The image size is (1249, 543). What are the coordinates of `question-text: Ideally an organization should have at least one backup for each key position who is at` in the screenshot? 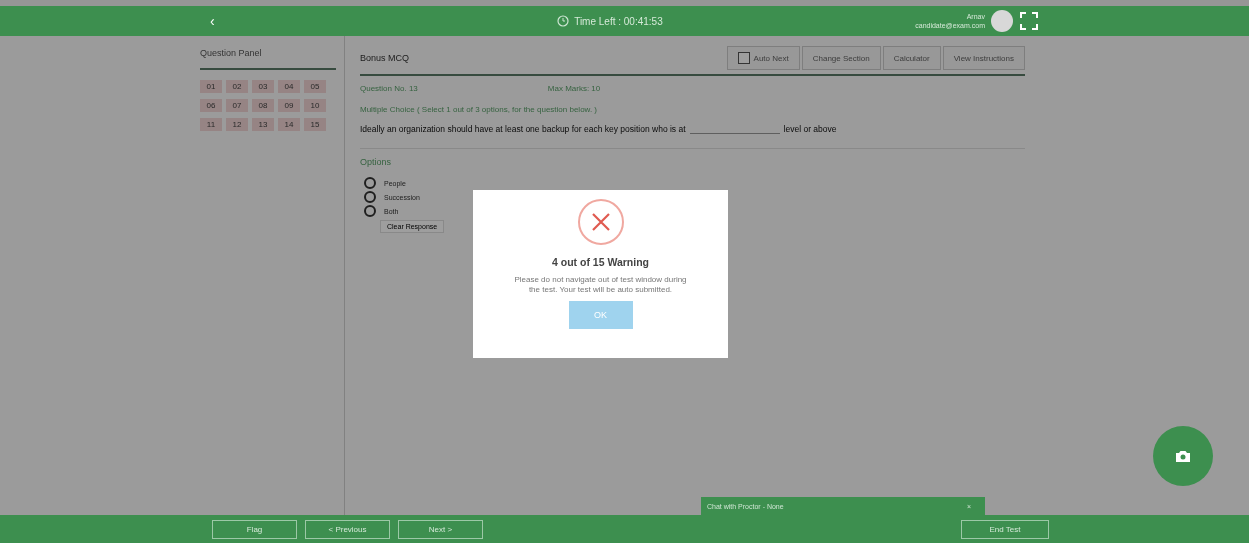 It's located at (523, 129).